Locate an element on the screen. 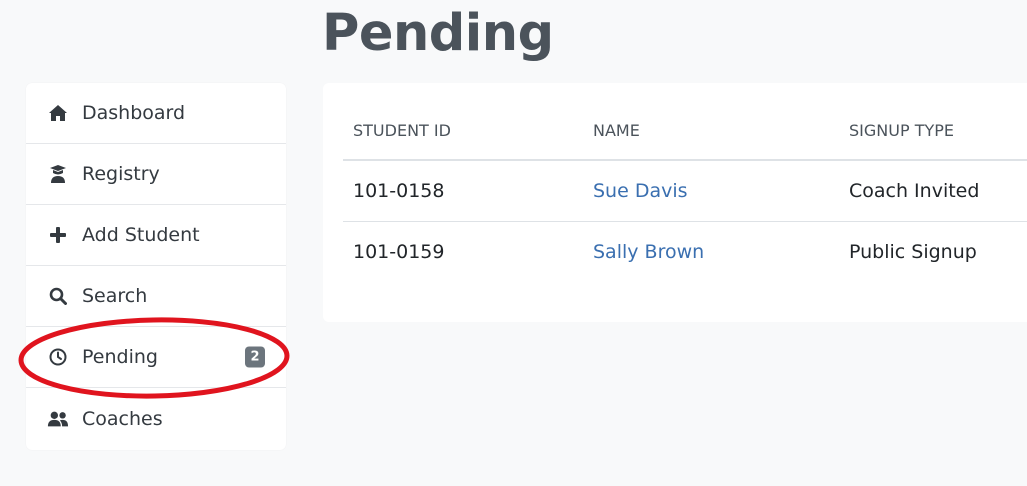 This screenshot has height=486, width=1027. signup-type-cell: Coach Invited is located at coordinates (933, 191).